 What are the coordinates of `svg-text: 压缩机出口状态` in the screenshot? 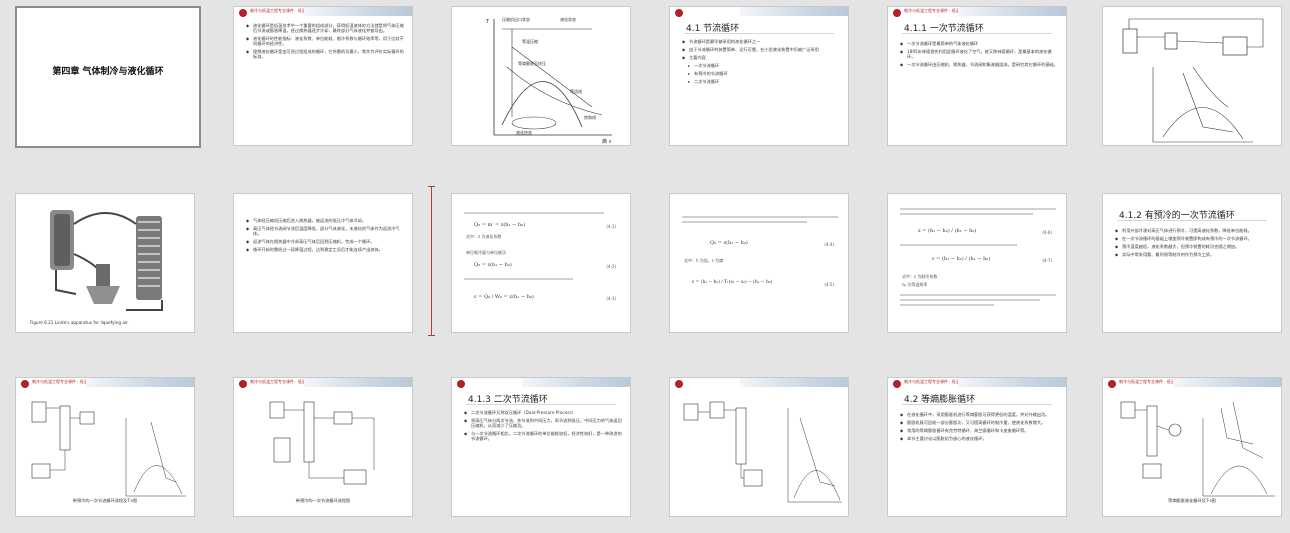 It's located at (516, 19).